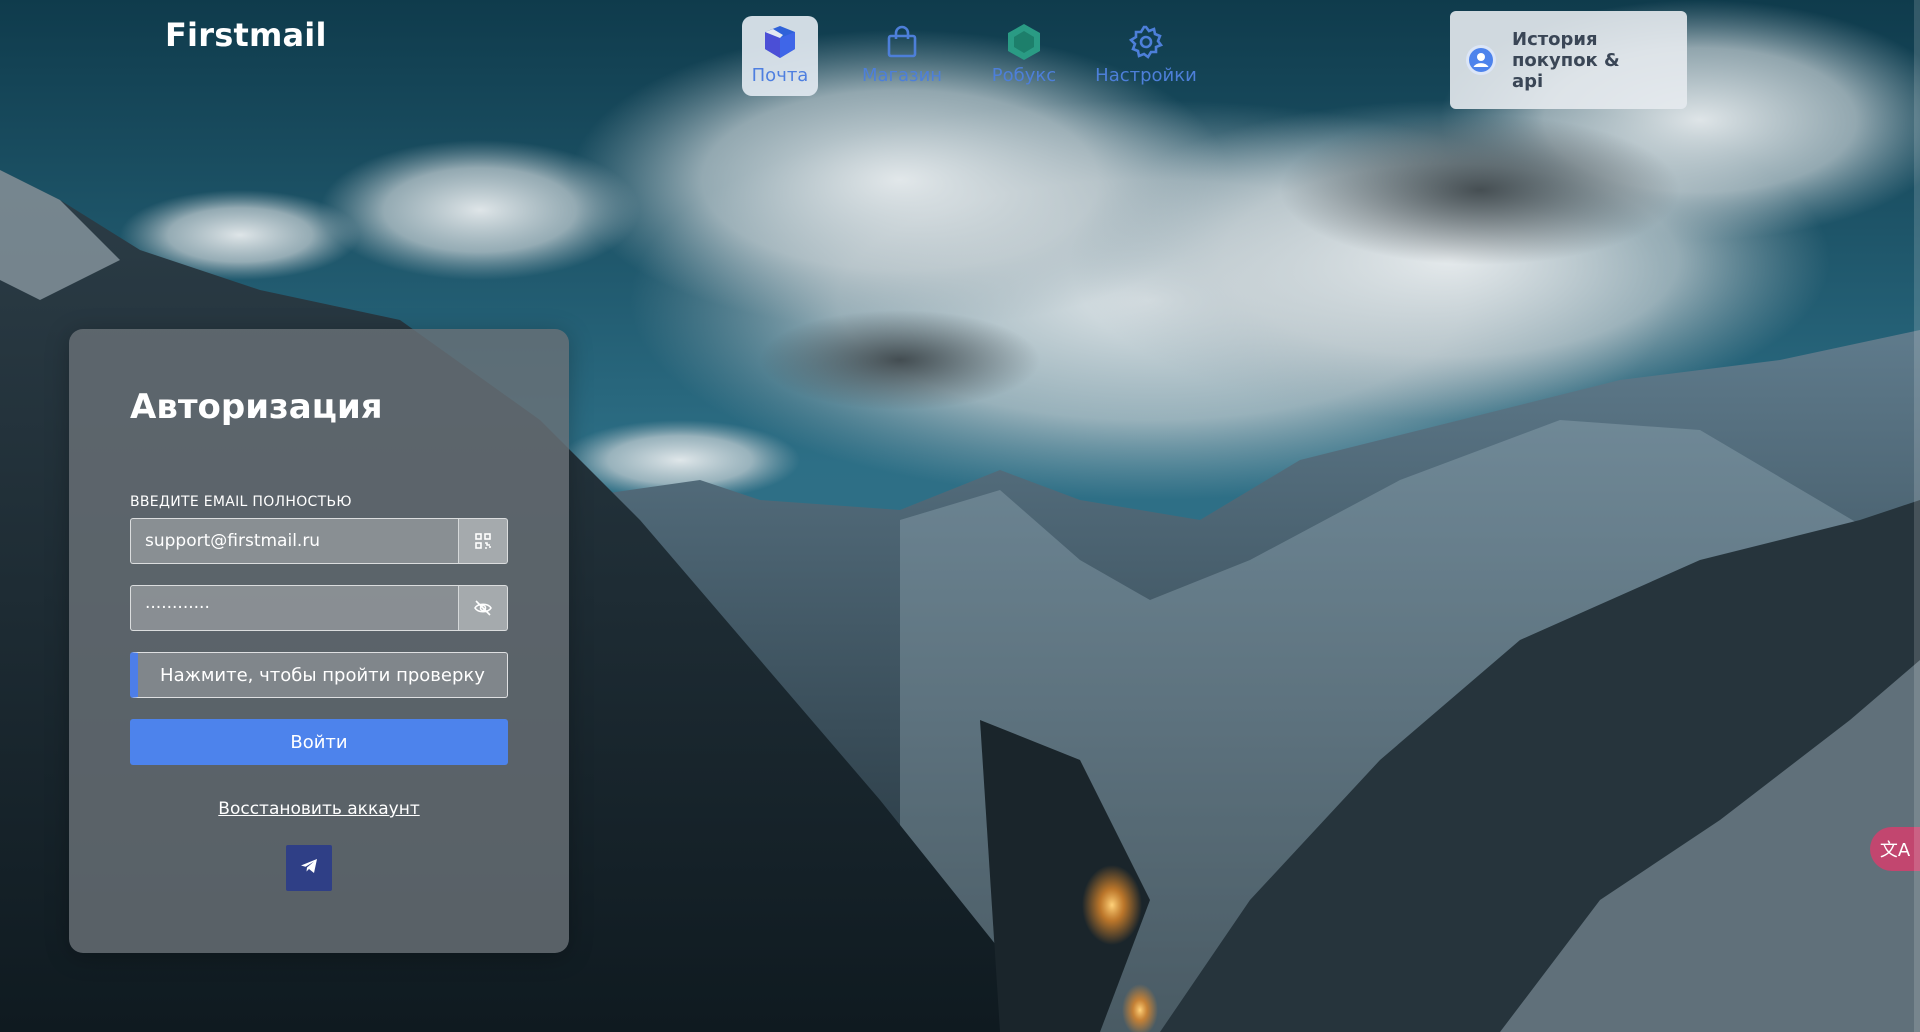 Image resolution: width=1920 pixels, height=1032 pixels. Describe the element at coordinates (902, 75) in the screenshot. I see `nav-item-label: Магазин` at that location.